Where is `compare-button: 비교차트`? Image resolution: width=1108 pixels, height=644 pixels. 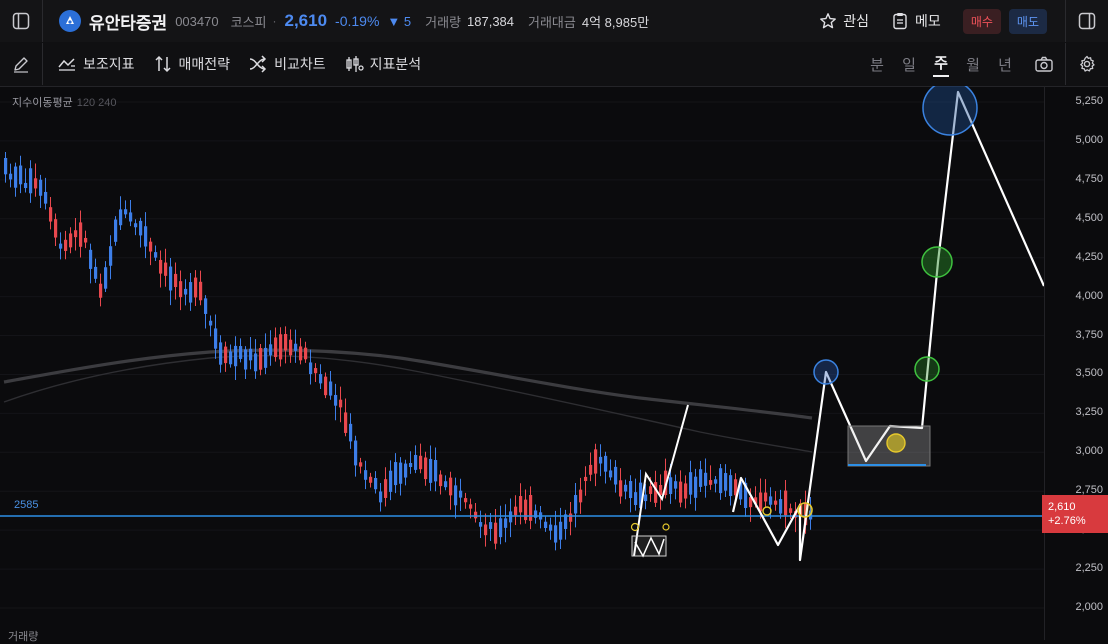 compare-button: 비교차트 is located at coordinates (287, 64).